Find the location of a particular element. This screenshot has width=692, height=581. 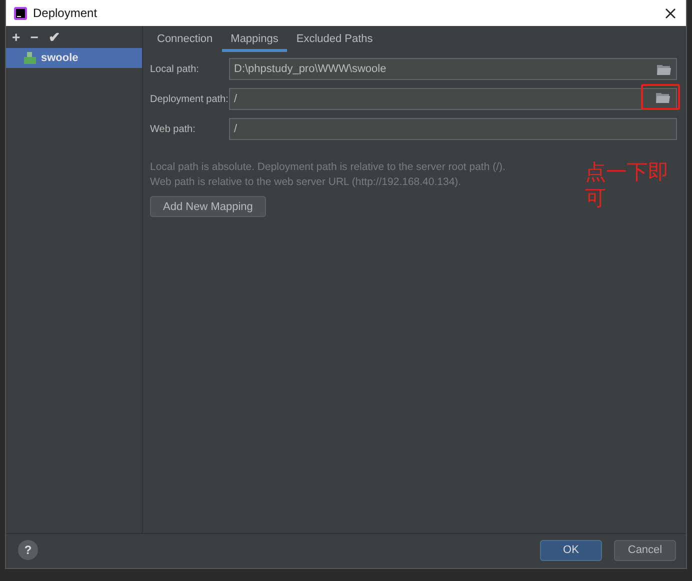

path-field: D:\phpstudy_pro\WWW\swoole is located at coordinates (453, 69).